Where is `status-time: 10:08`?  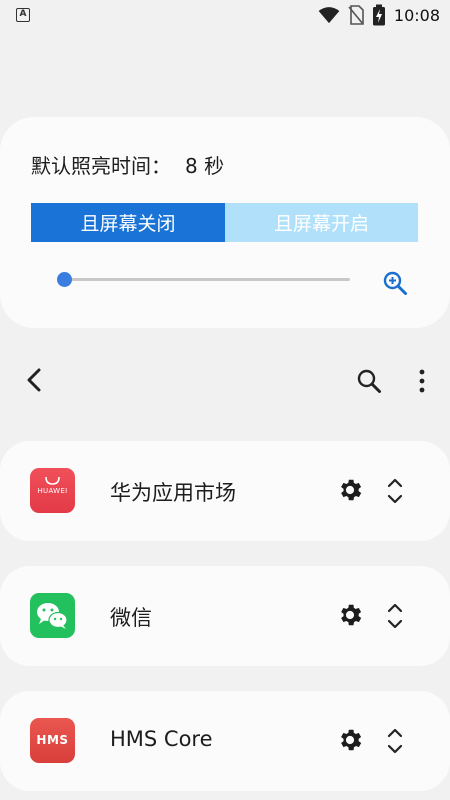
status-time: 10:08 is located at coordinates (416, 15).